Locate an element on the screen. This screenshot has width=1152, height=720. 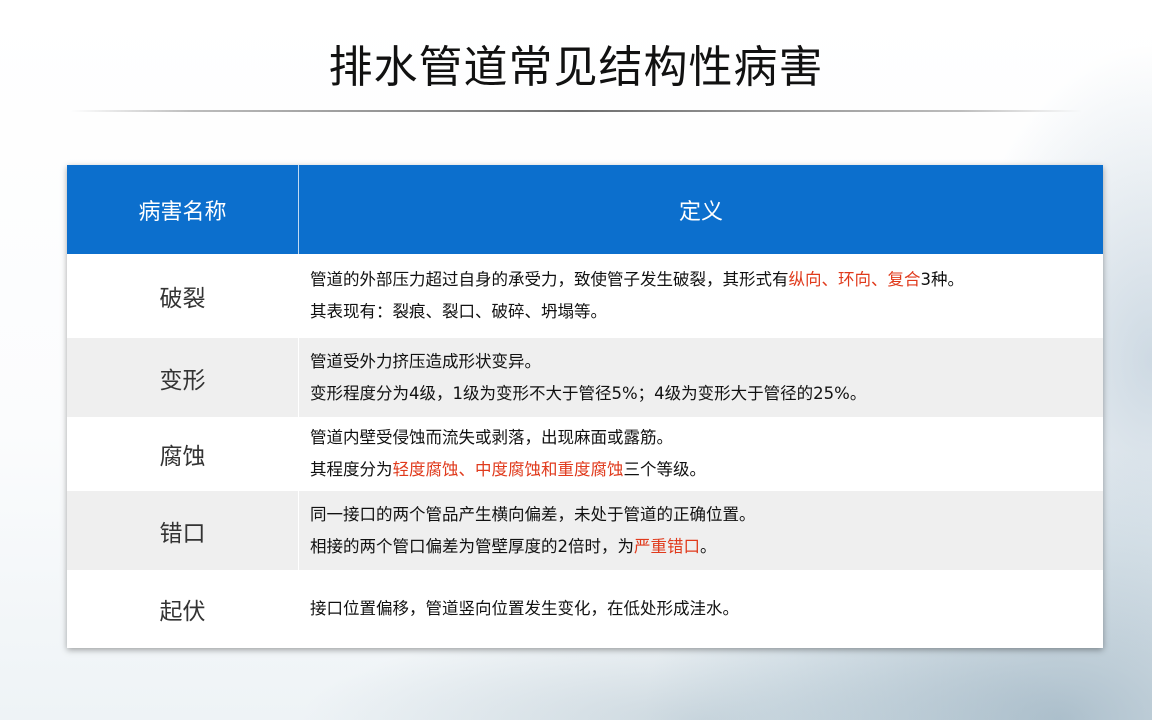
highlight-text: 纵向、环向、复合 is located at coordinates (854, 279).